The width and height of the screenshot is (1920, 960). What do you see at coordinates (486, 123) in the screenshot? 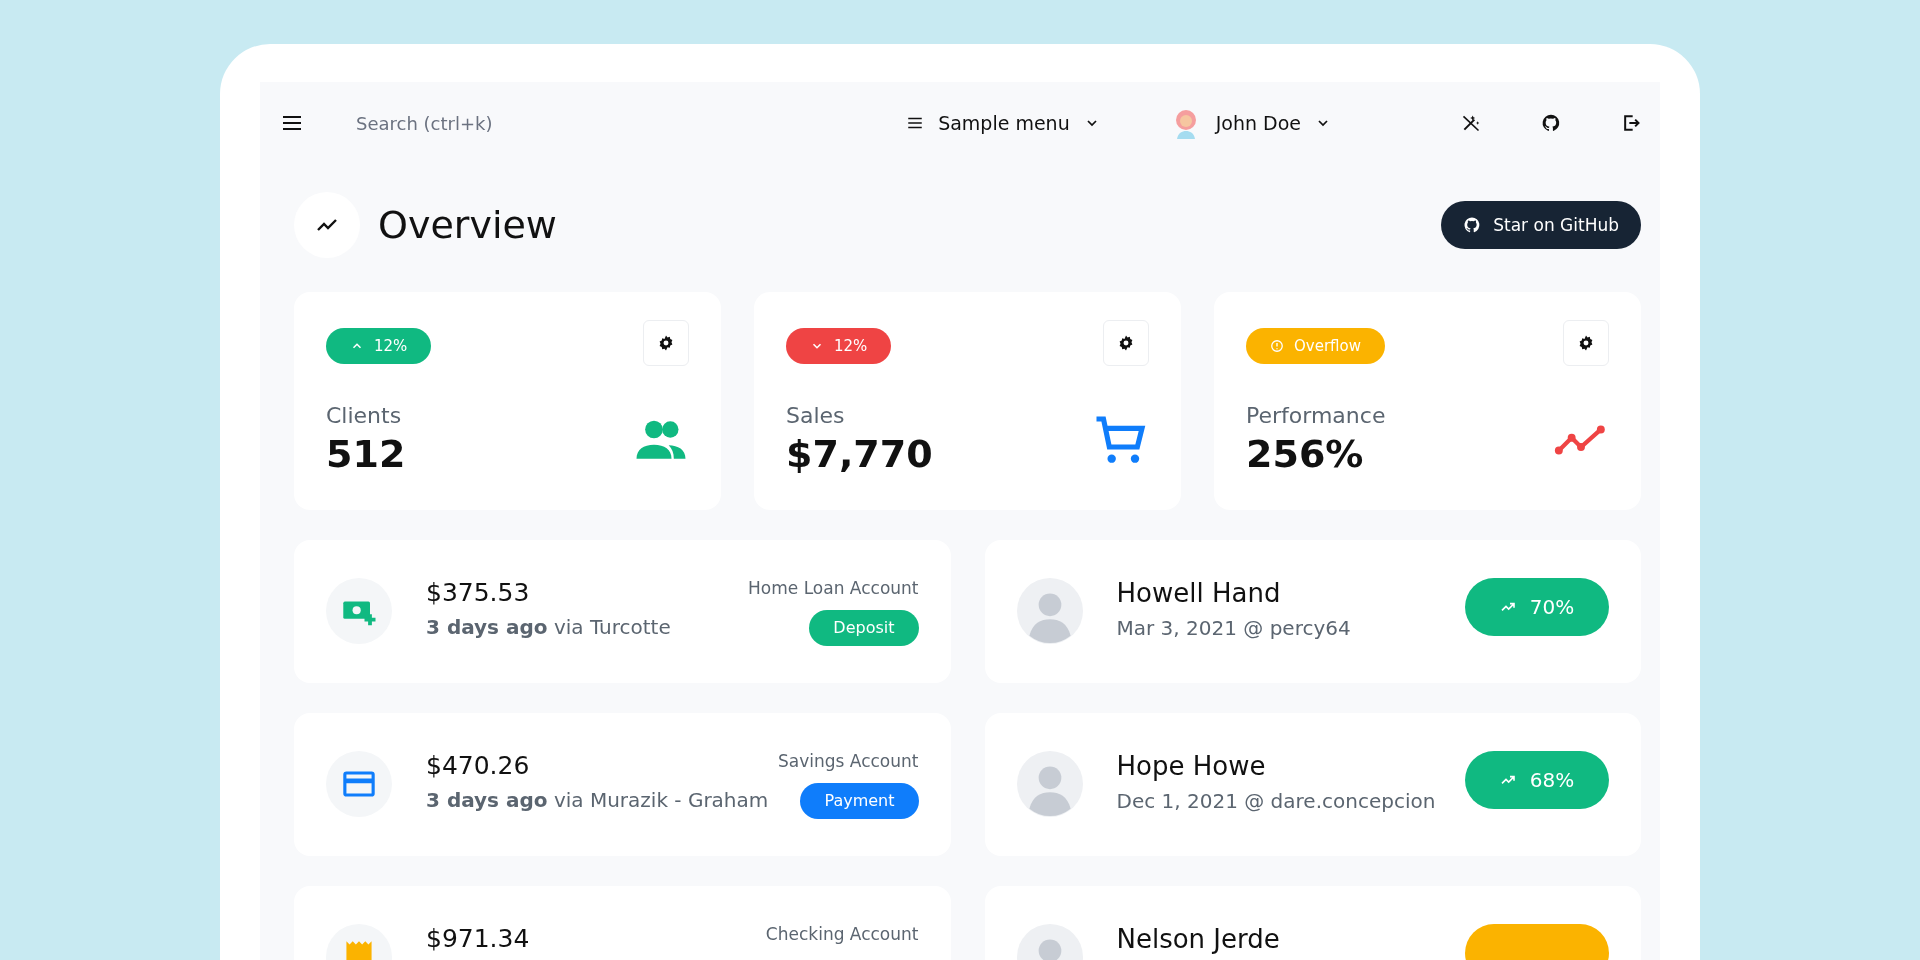
I see `search-field: Search (ctrl+k)` at bounding box center [486, 123].